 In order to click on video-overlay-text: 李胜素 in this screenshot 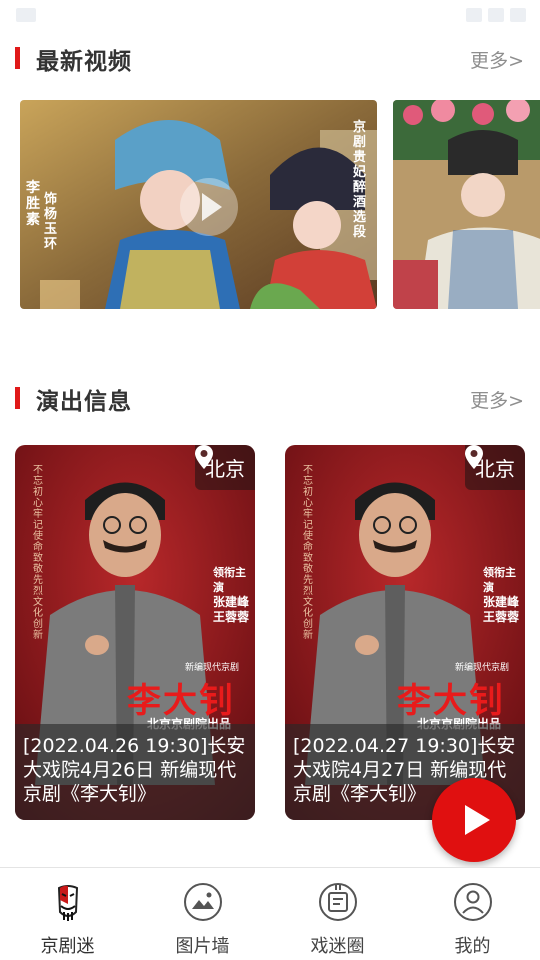, I will do `click(33, 204)`.